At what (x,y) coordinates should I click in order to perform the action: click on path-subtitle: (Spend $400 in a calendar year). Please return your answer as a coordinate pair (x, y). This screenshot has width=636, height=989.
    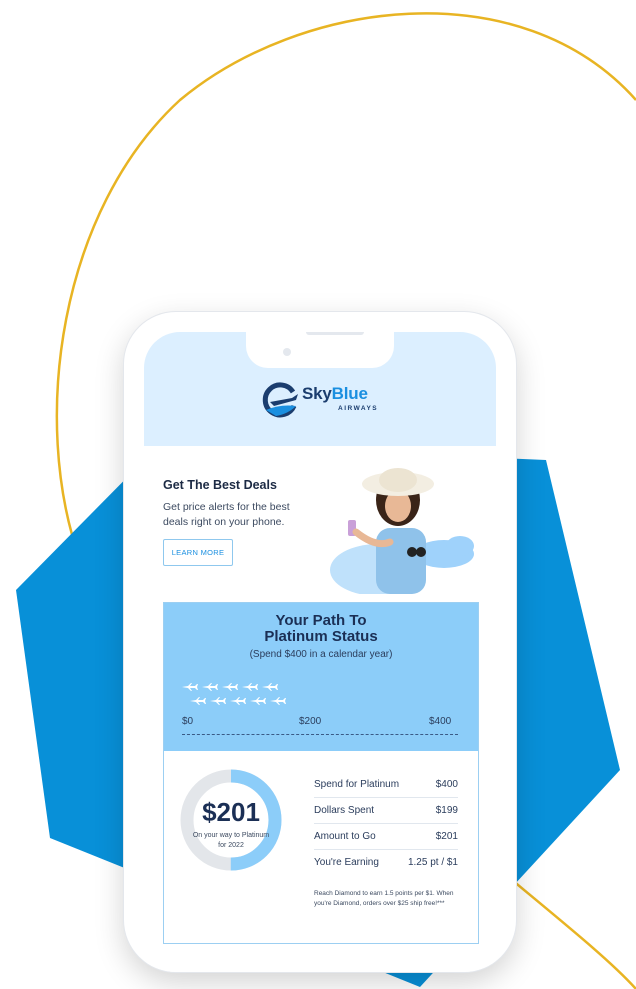
    Looking at the image, I should click on (321, 654).